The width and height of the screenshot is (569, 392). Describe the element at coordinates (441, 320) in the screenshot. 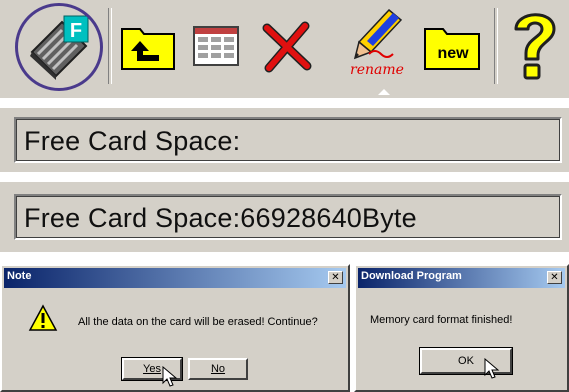

I see `download-dialog-message: Memory card format finished!` at that location.